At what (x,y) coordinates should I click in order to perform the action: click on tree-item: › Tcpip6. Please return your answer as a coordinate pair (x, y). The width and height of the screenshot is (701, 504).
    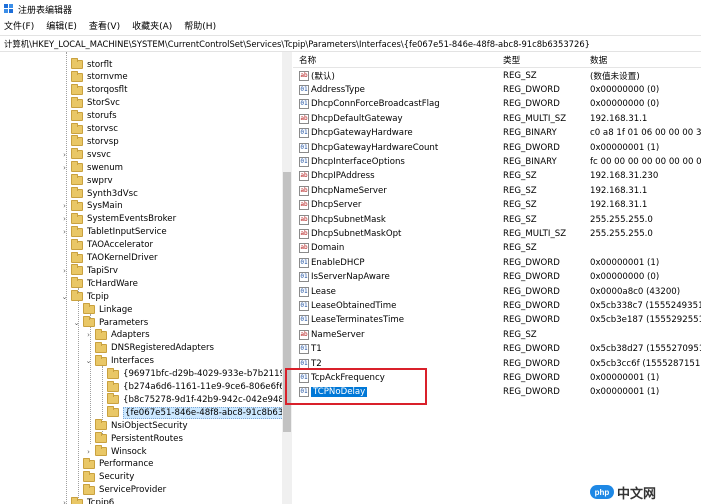
    Looking at the image, I should click on (87, 500).